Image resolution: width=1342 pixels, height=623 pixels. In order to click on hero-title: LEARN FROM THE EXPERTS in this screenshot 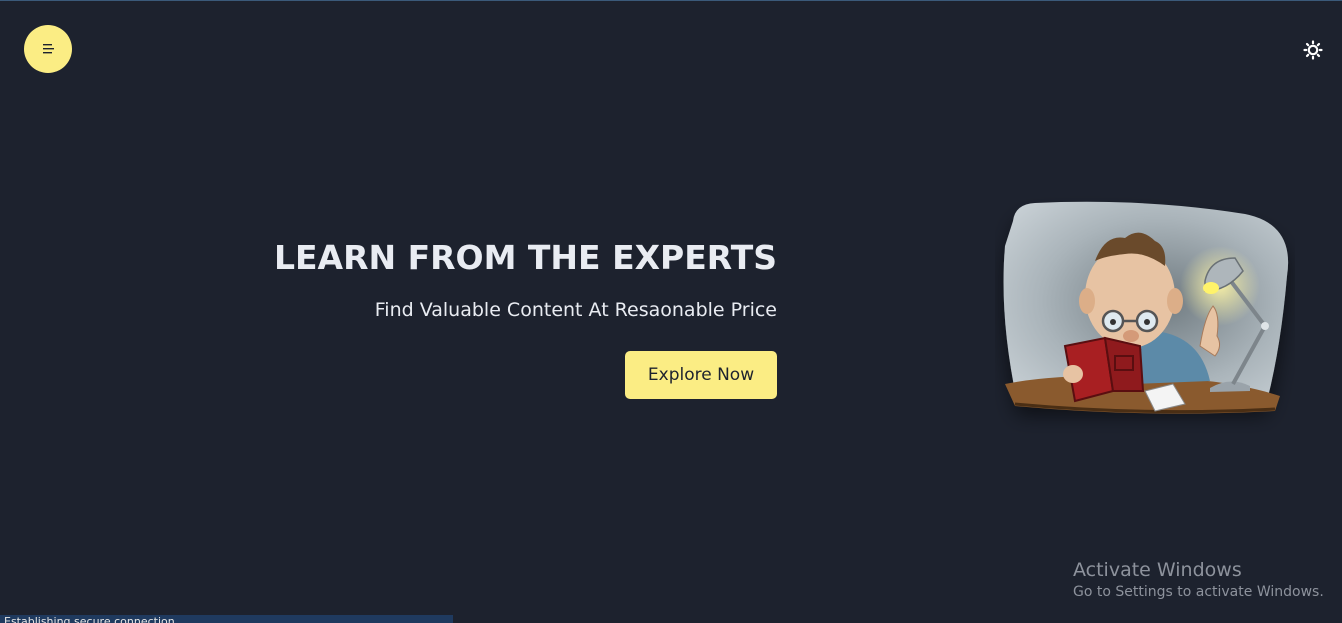, I will do `click(525, 257)`.